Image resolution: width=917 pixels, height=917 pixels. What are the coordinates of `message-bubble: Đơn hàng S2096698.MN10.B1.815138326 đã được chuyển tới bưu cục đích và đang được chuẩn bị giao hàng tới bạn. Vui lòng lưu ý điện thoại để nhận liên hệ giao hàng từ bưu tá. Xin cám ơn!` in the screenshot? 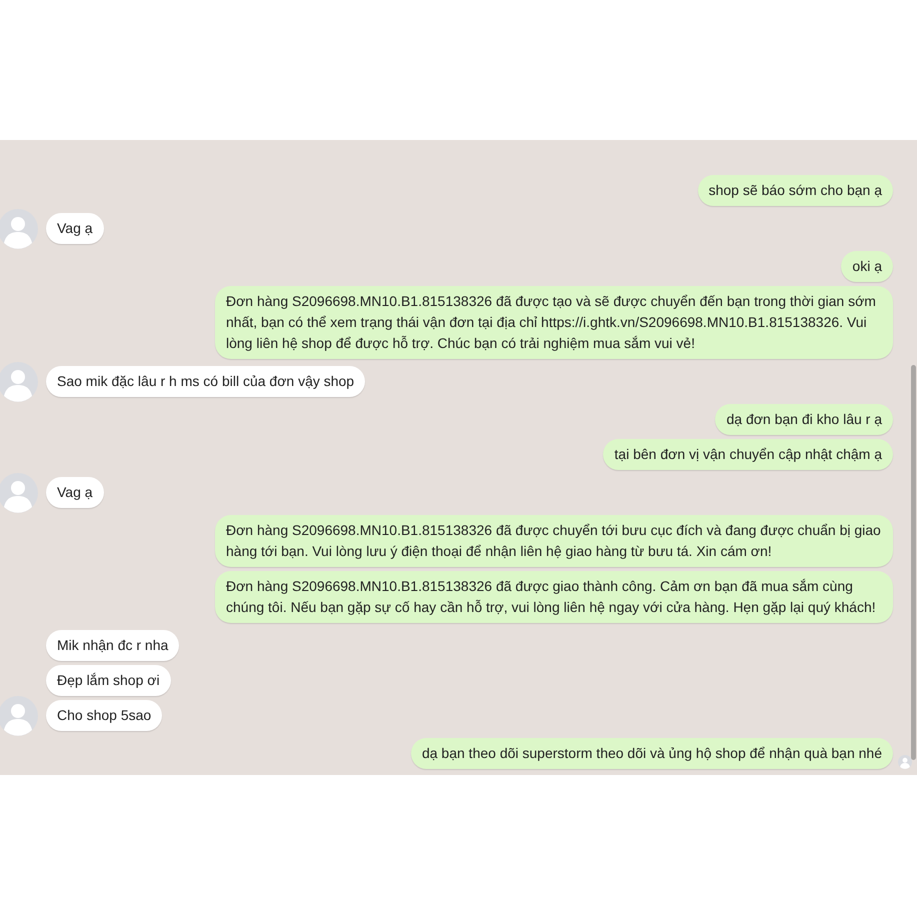 It's located at (554, 541).